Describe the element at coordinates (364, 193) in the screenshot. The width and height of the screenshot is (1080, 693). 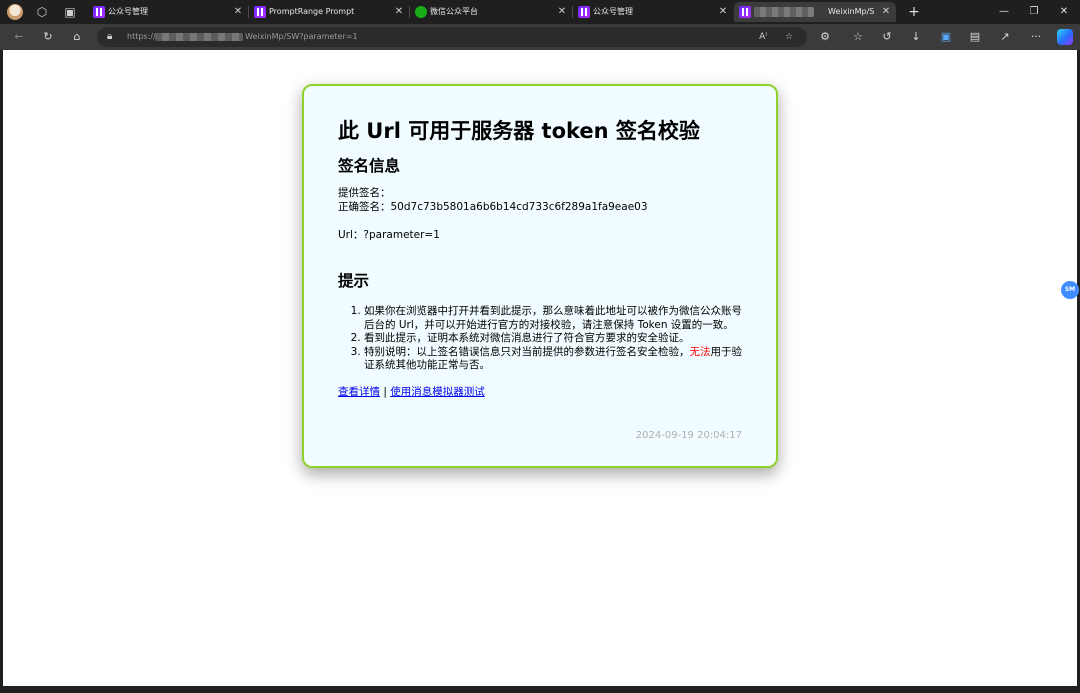
I see `provided-sign-label: 提供签名：` at that location.